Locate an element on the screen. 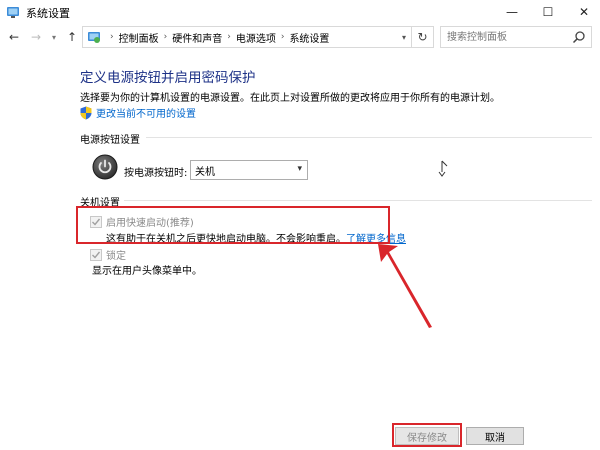  forward-button: → is located at coordinates (36, 37).